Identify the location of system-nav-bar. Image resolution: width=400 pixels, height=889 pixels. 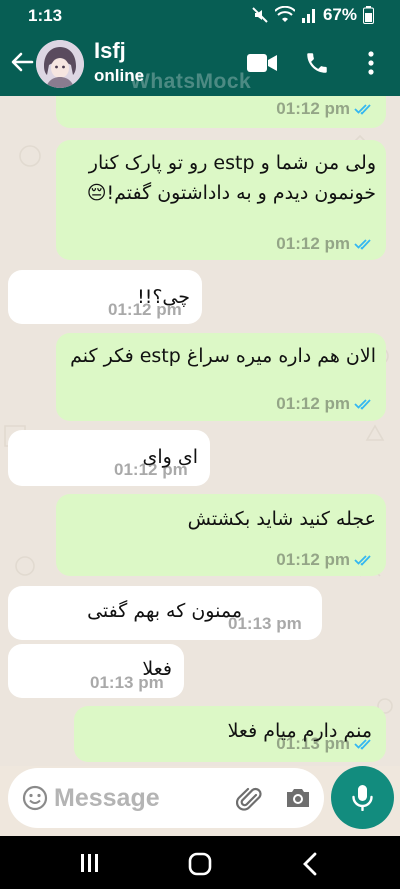
(200, 862).